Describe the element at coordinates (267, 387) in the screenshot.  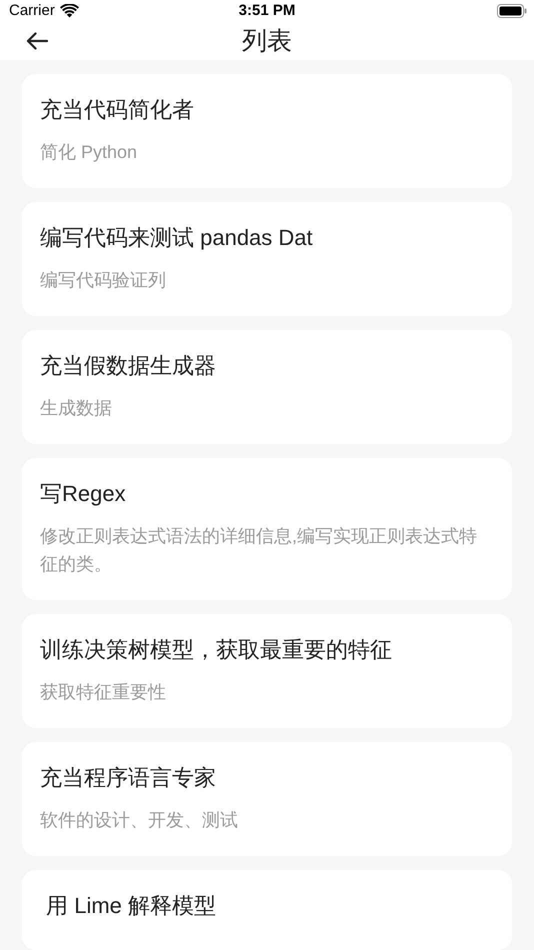
I see `list-card: 充当假数据生成器 生成数据` at that location.